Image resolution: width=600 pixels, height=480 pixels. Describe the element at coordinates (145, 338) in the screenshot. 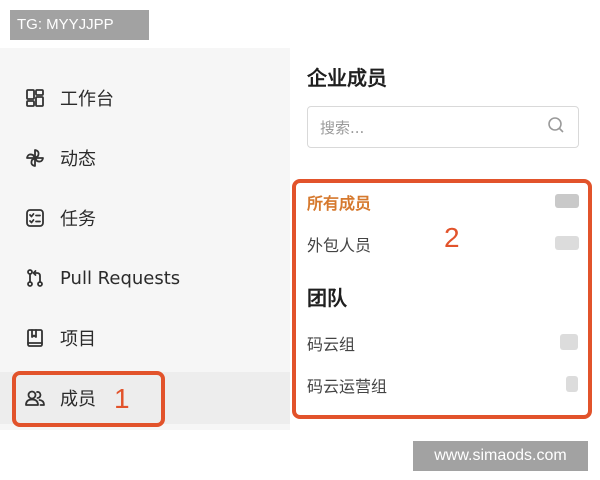

I see `sidebar-item-projects: 项目` at that location.